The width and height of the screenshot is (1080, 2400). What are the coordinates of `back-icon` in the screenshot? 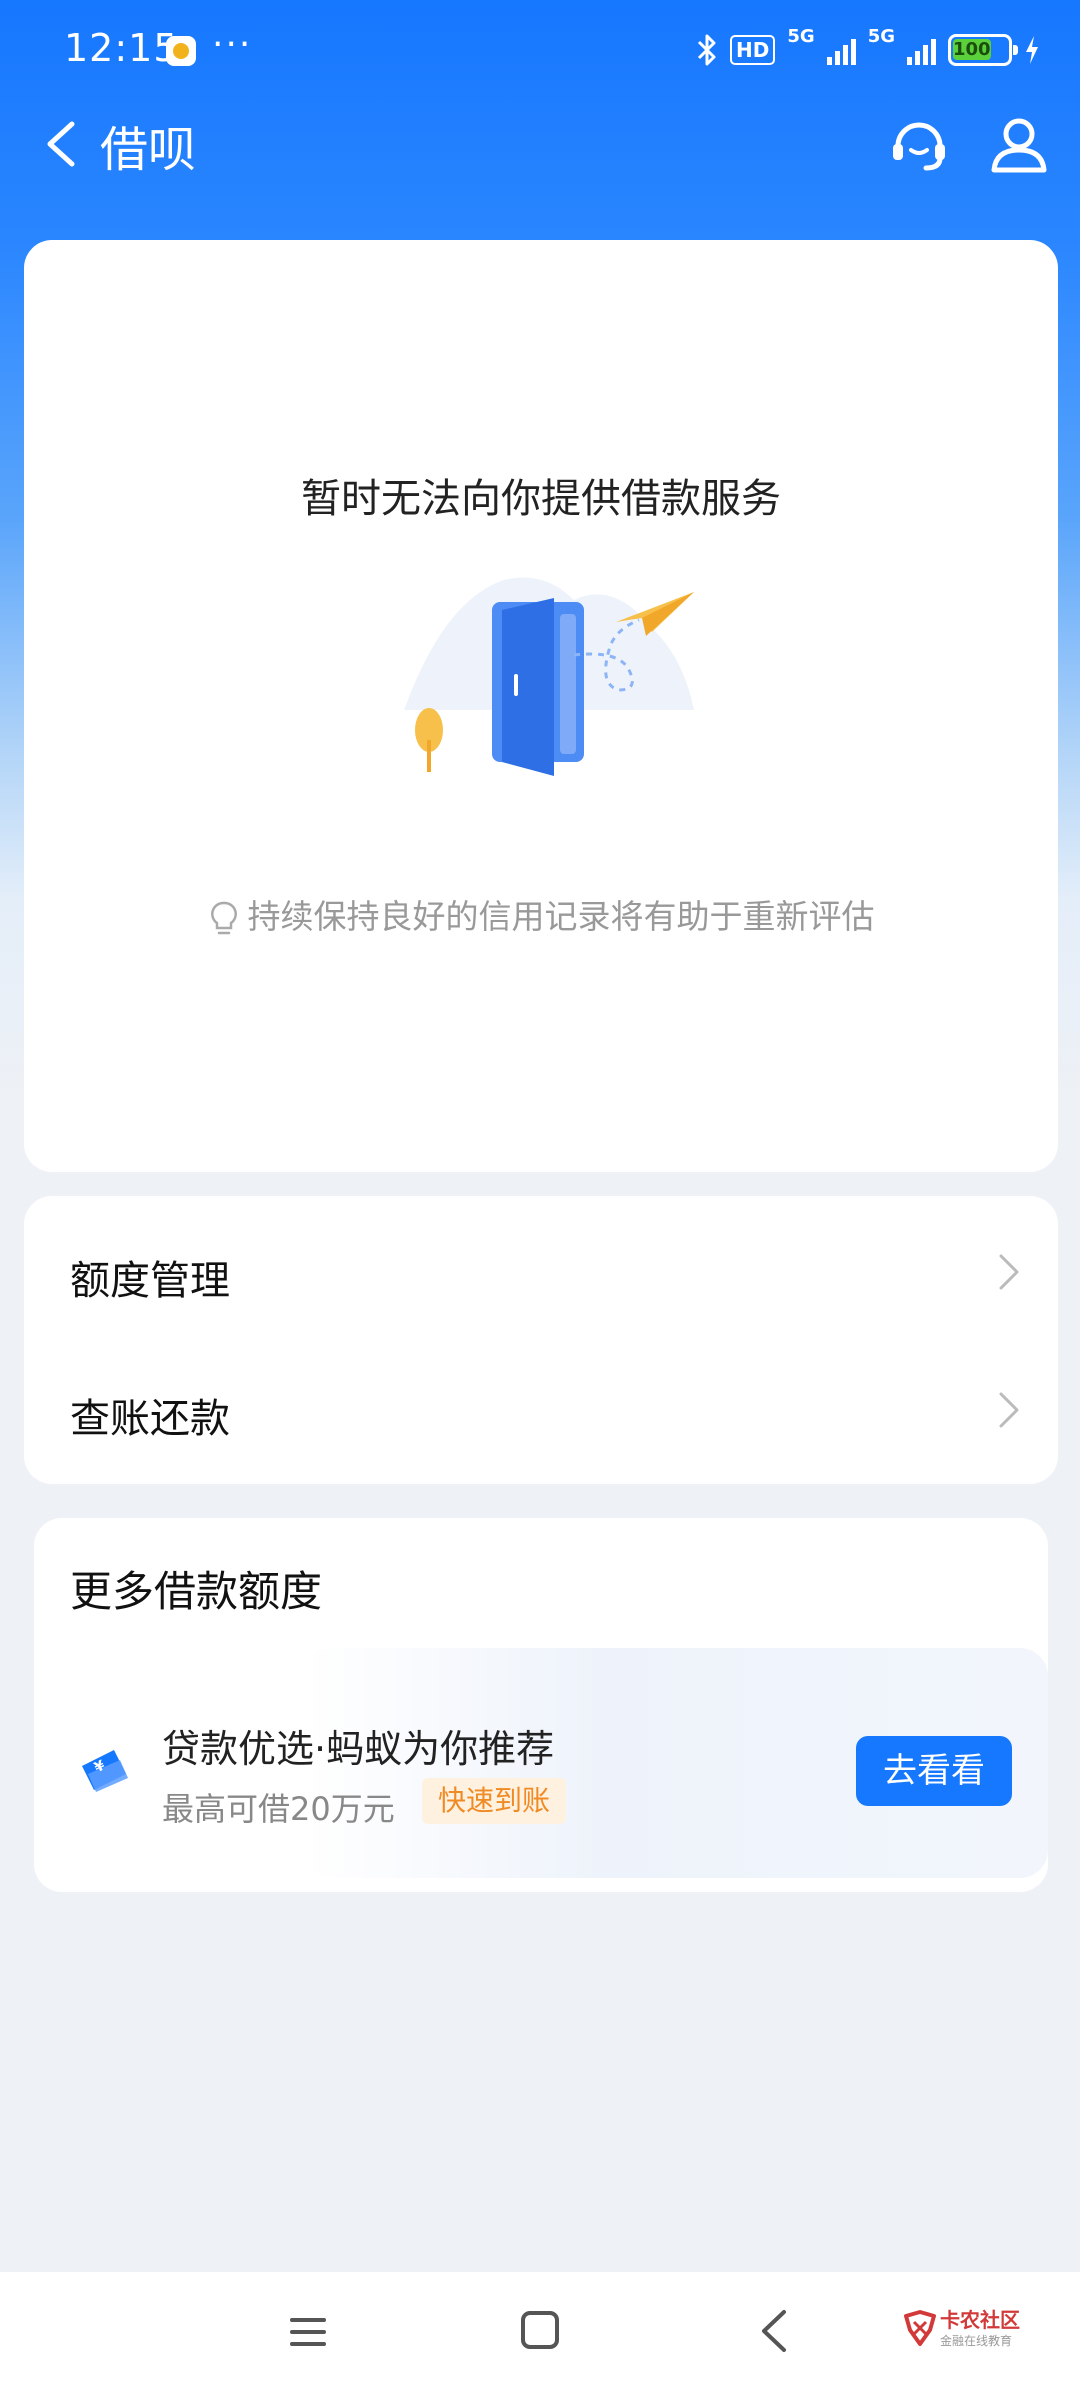 It's located at (61, 144).